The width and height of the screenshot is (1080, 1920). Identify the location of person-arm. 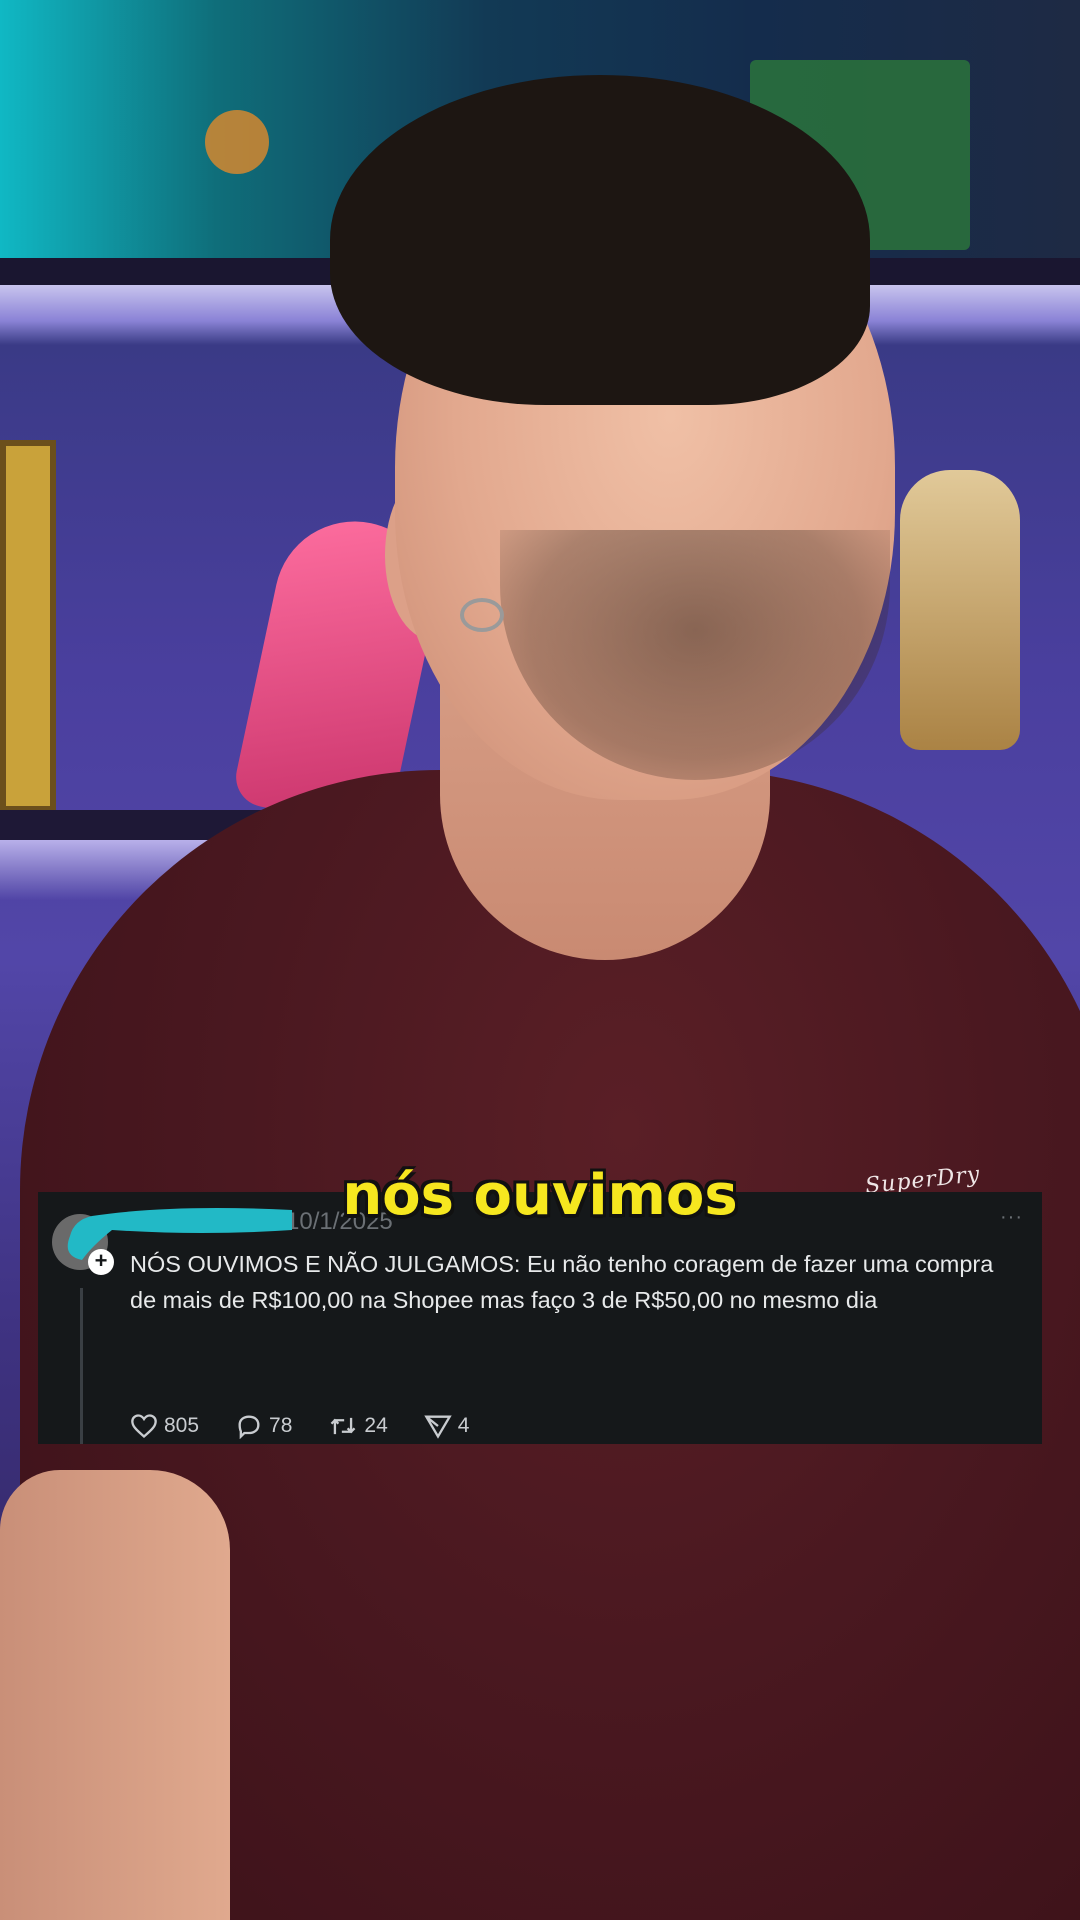
(115, 1695).